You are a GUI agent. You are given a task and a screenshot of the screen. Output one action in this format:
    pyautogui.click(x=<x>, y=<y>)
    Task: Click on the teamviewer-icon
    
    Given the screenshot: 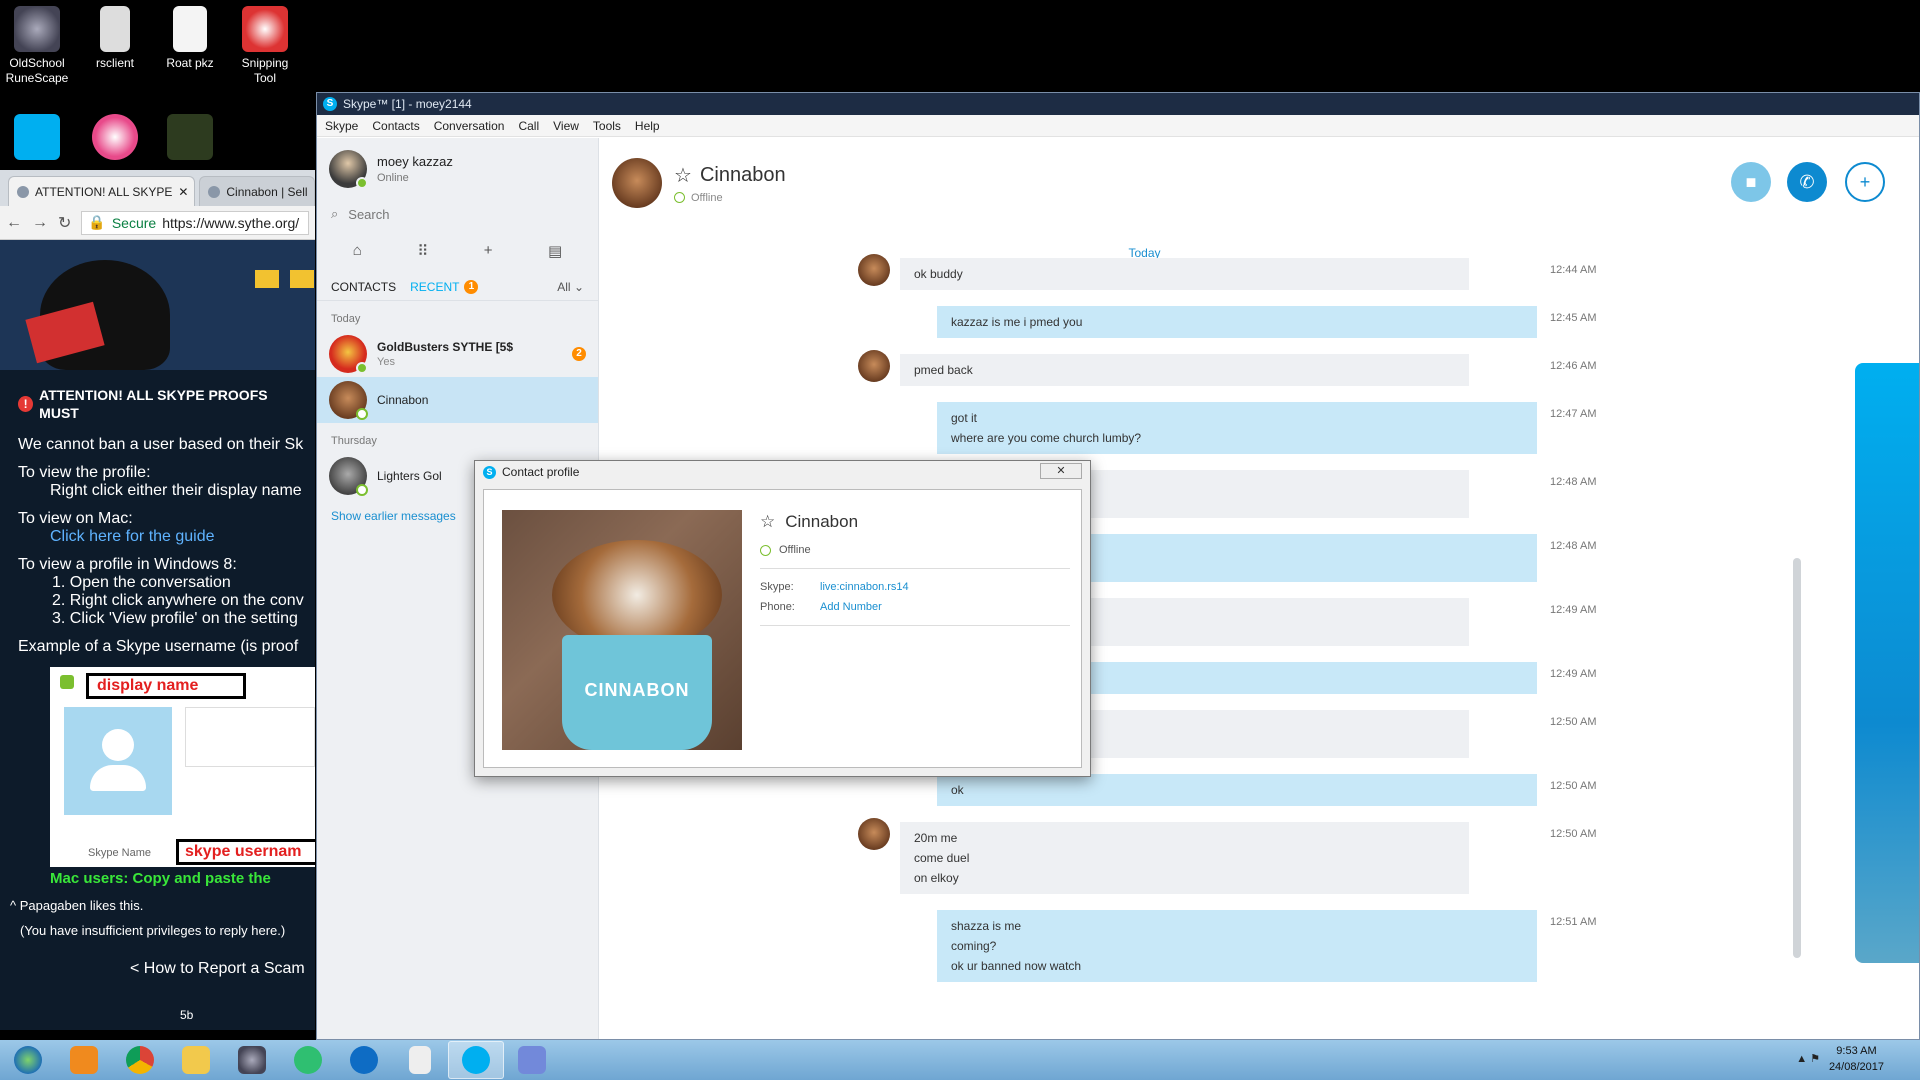 What is the action you would take?
    pyautogui.click(x=364, y=1060)
    